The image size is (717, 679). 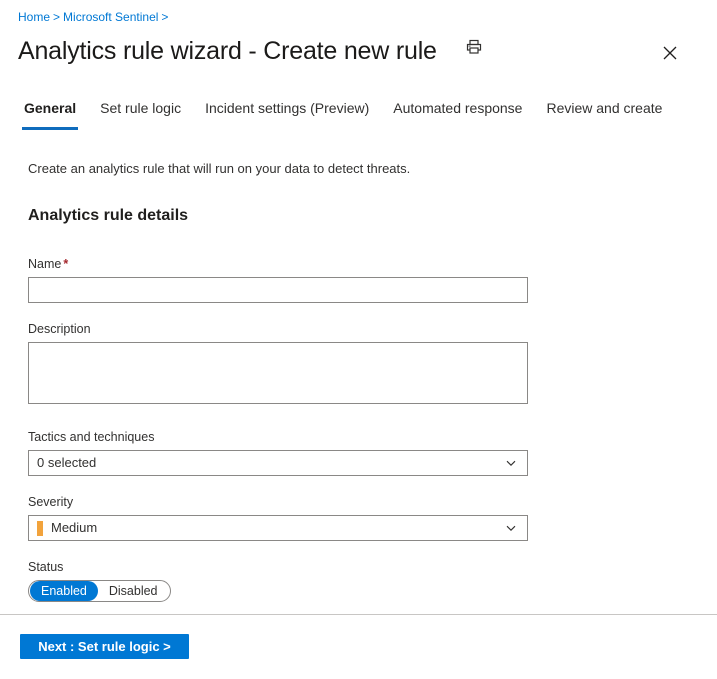 What do you see at coordinates (40, 528) in the screenshot?
I see `severity-color-swatch` at bounding box center [40, 528].